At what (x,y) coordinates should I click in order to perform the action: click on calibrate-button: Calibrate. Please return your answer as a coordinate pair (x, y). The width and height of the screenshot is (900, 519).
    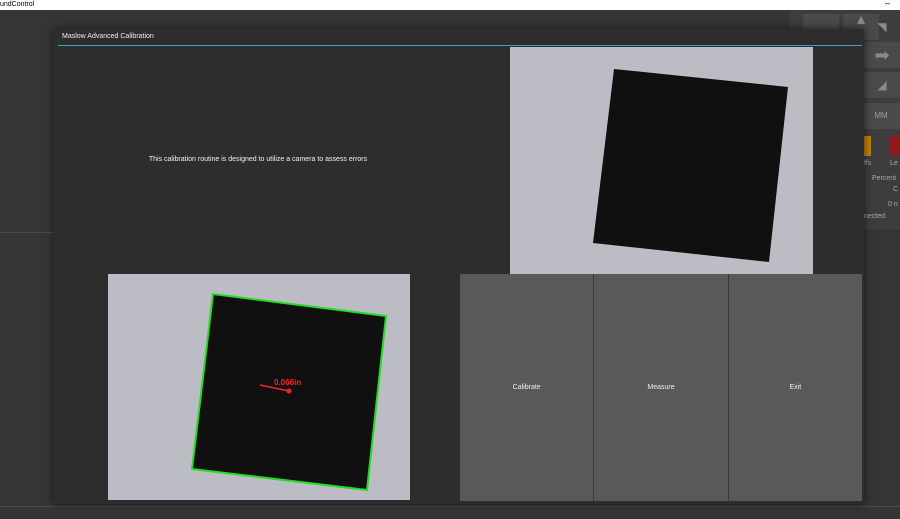
    Looking at the image, I should click on (527, 387).